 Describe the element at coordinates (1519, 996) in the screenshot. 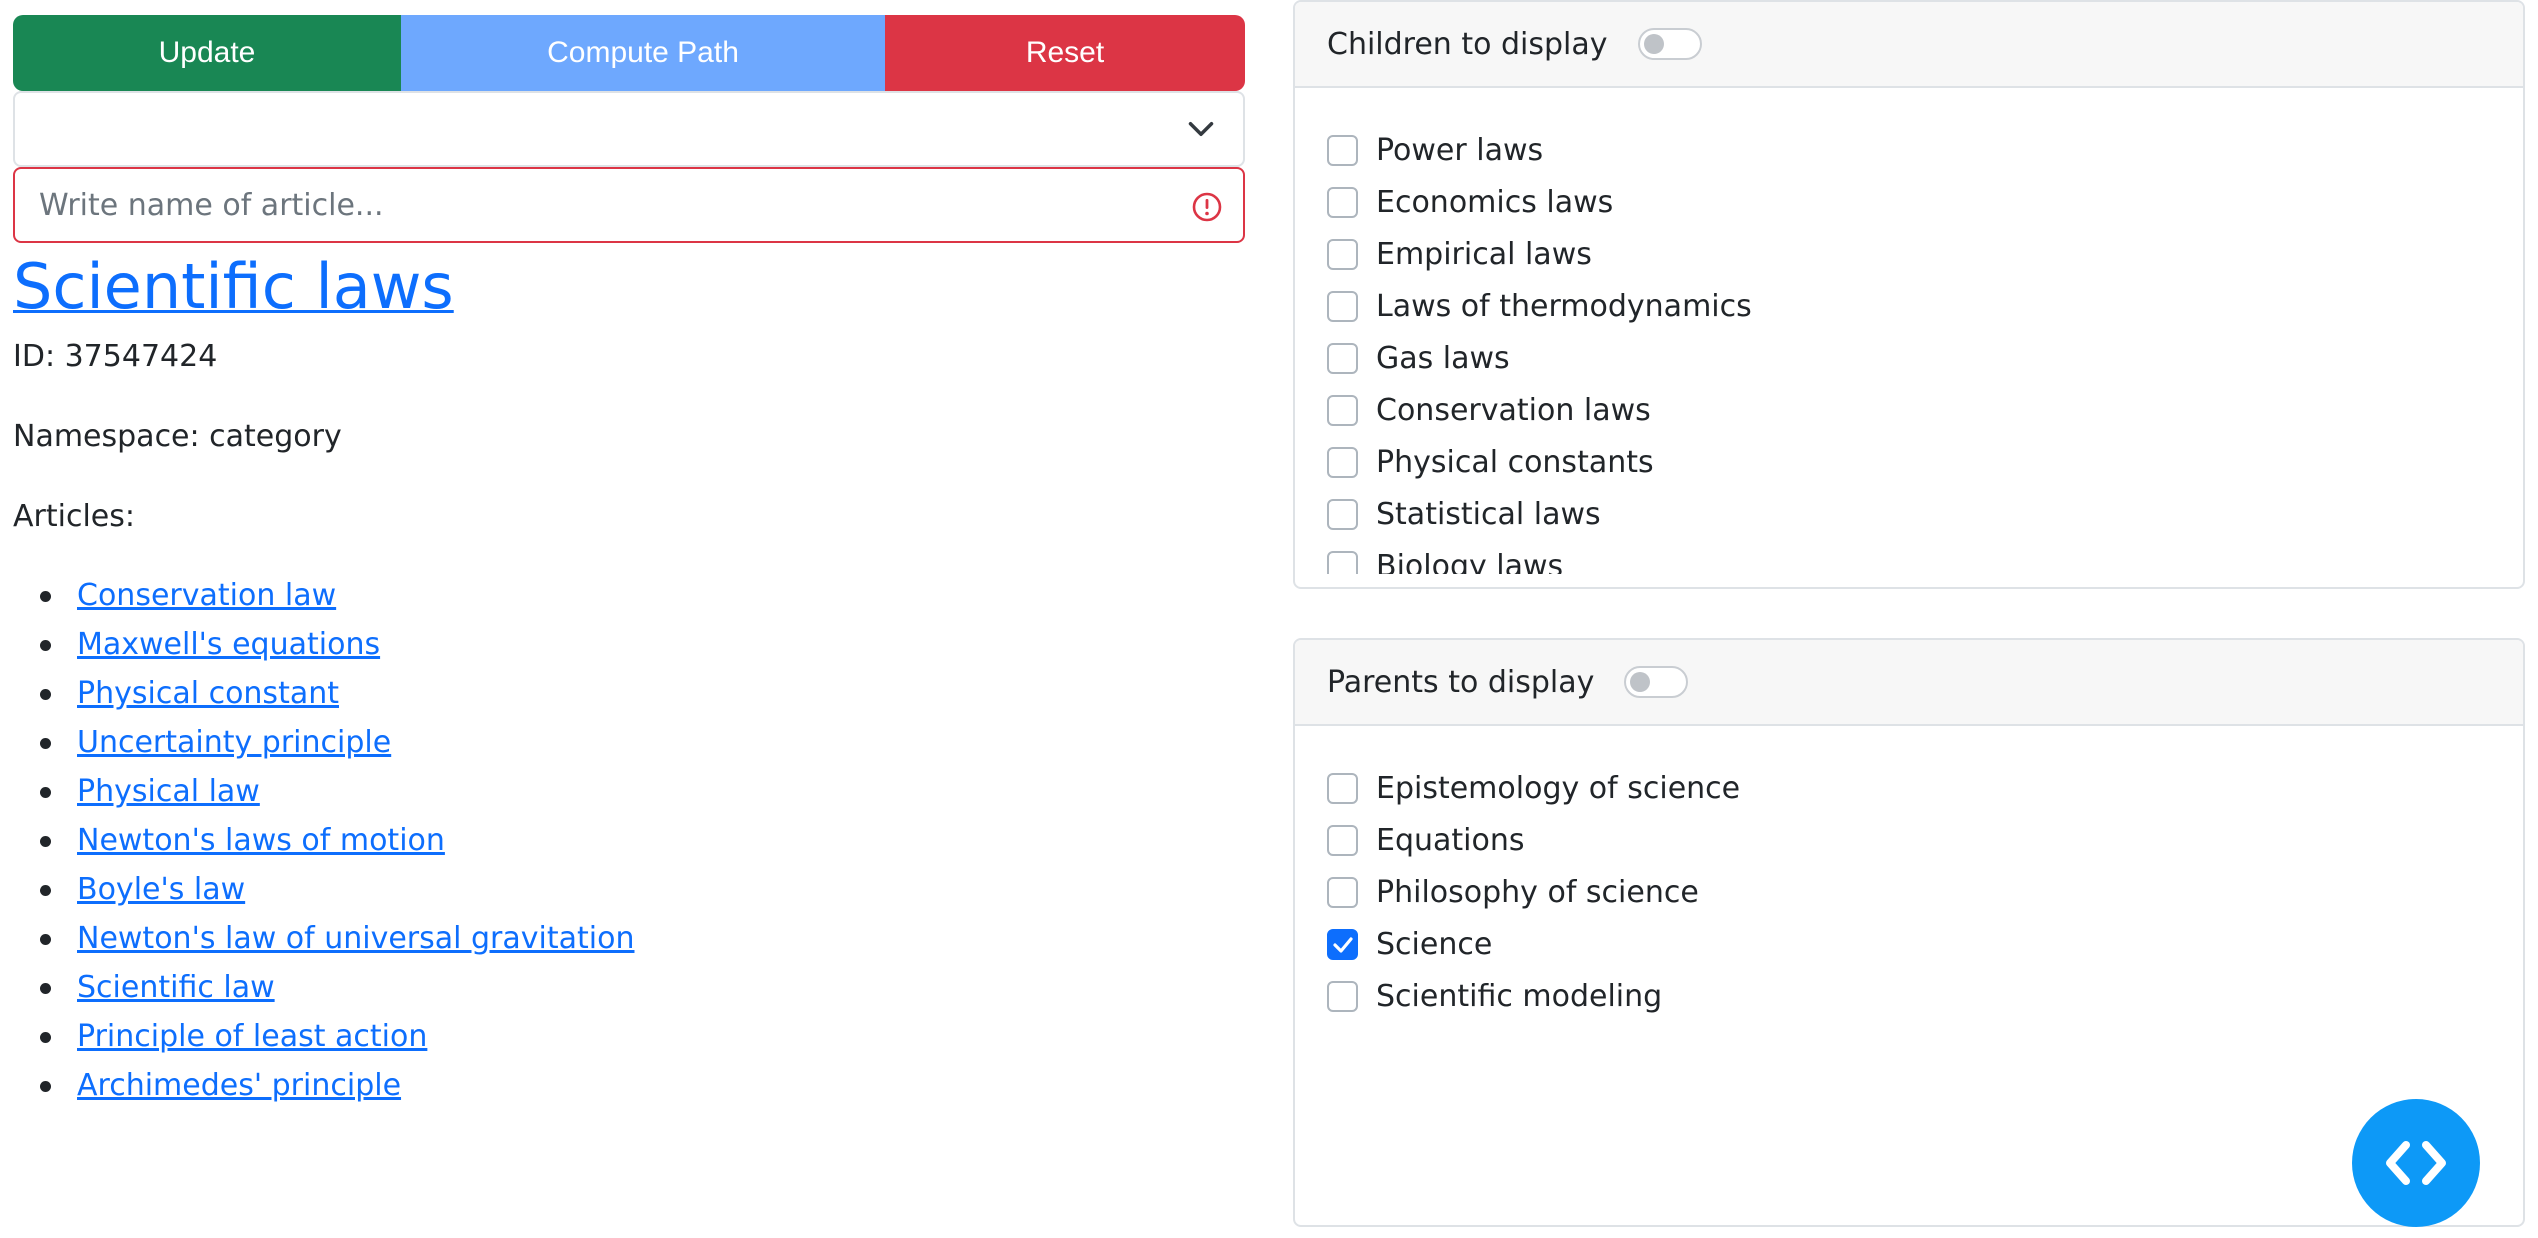

I see `checkbox-label: Scientific modeling` at that location.